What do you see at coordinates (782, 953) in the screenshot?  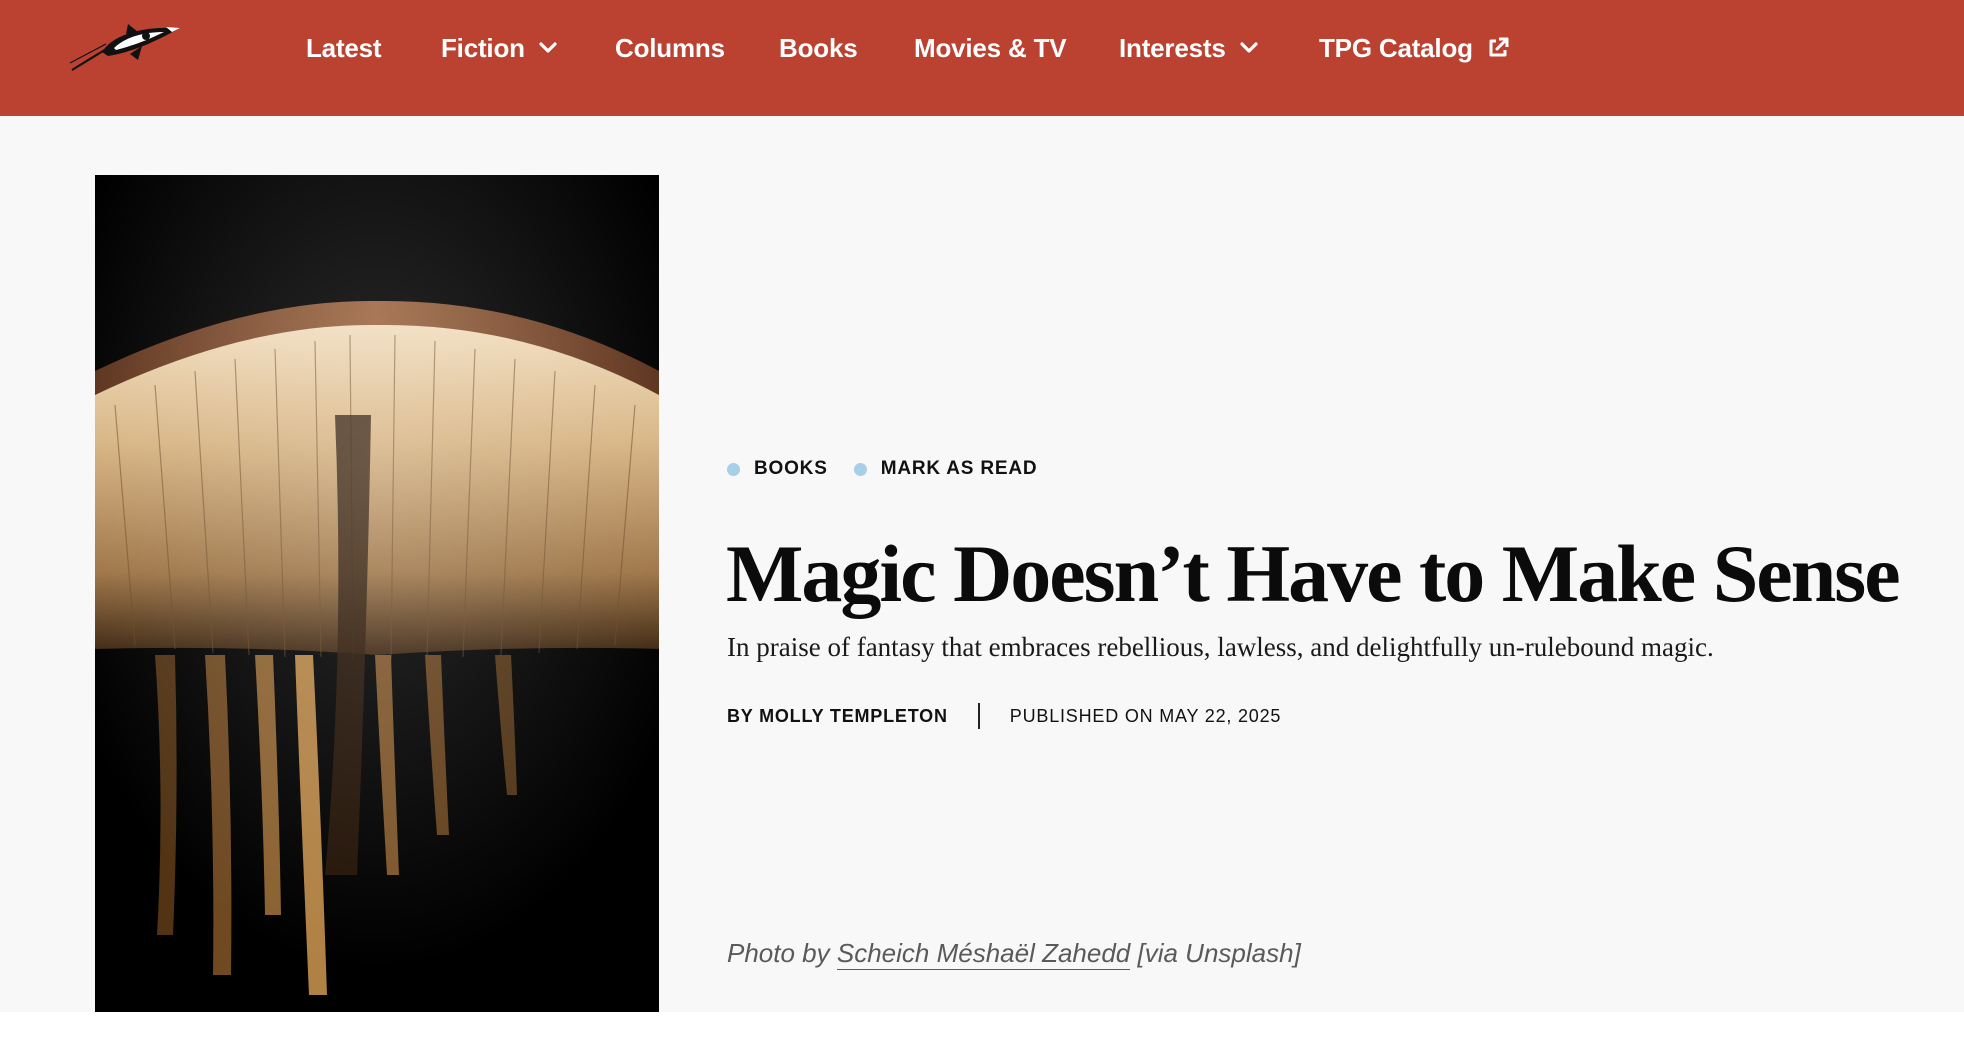 I see `photo-credit-prefix: Photo by` at bounding box center [782, 953].